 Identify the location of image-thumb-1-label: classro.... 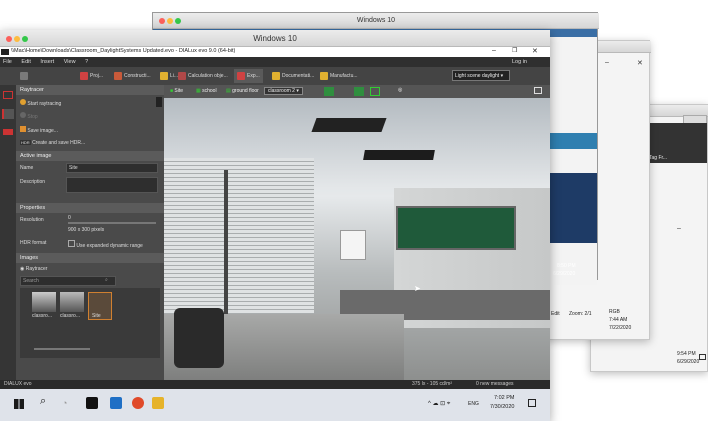
(42, 316).